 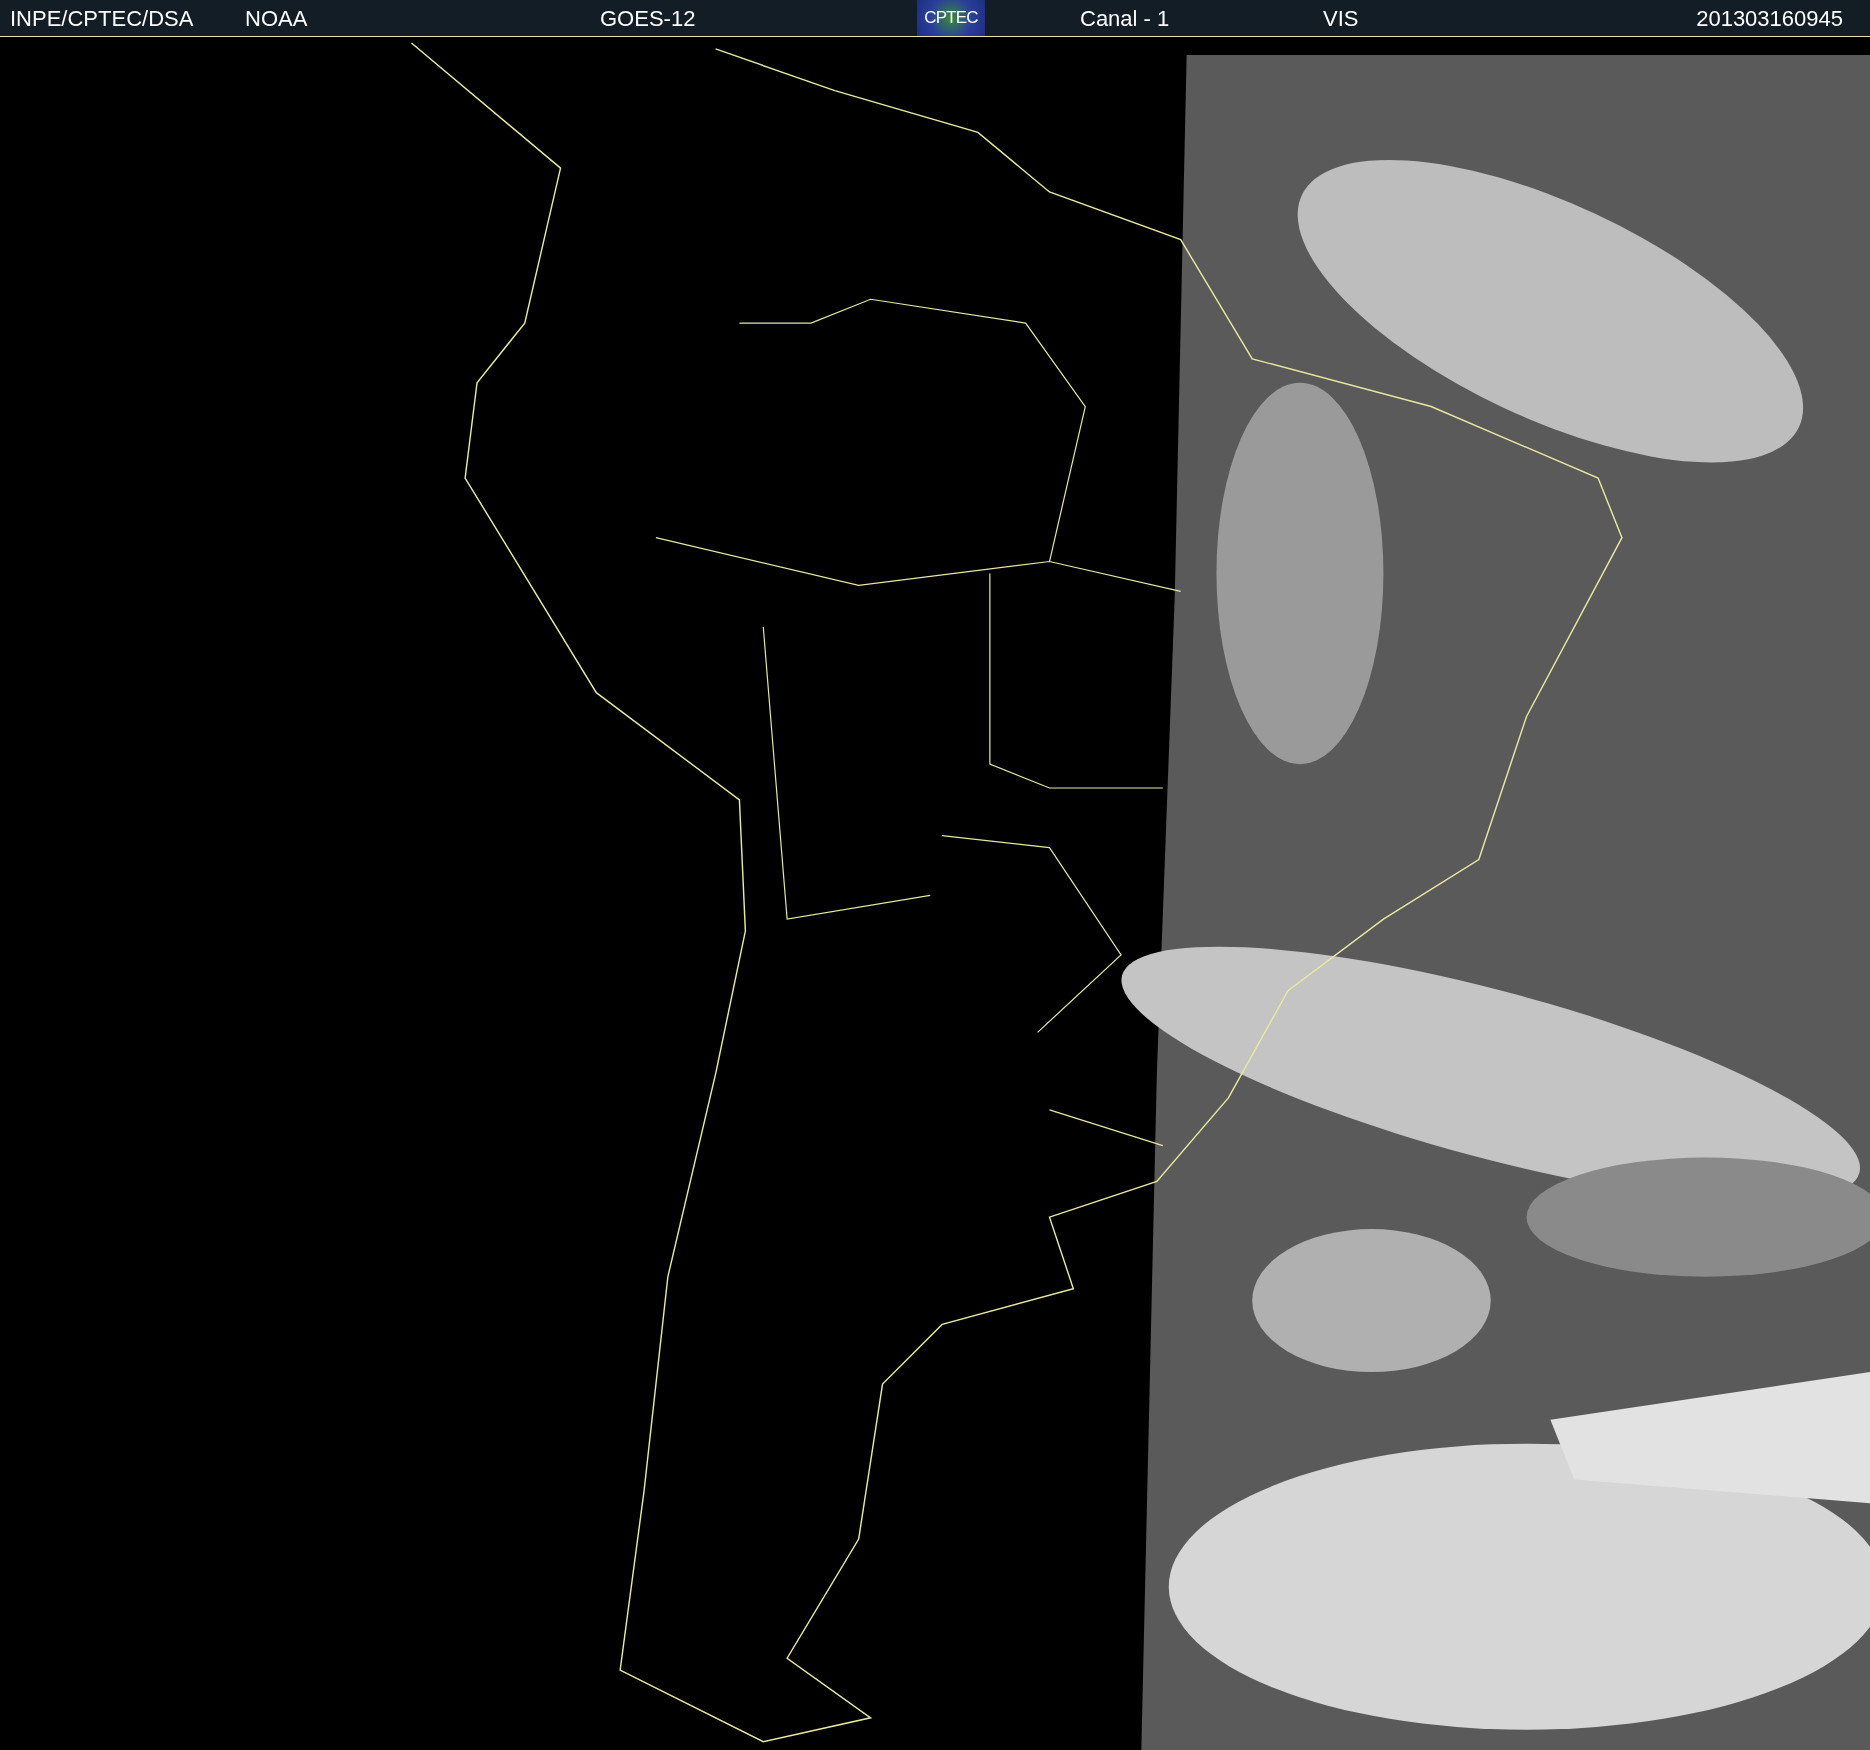 I want to click on channel-label: Canal - 1, so click(x=1125, y=18).